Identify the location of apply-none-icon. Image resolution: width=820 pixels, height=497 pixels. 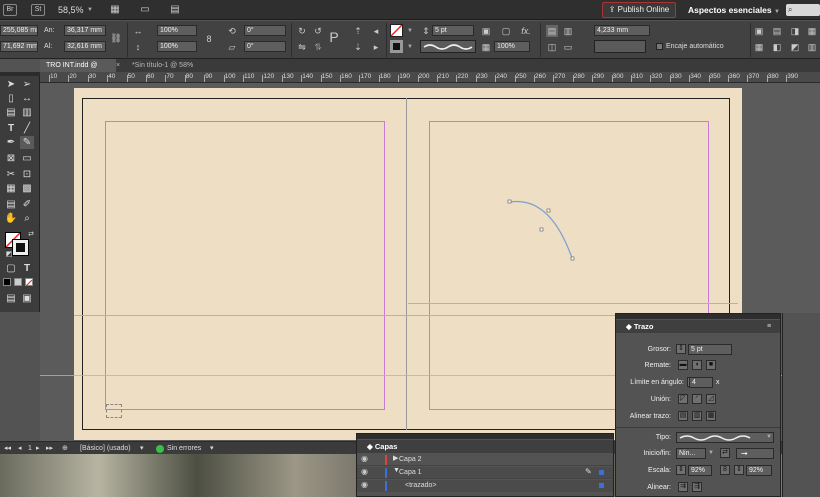
(29, 282).